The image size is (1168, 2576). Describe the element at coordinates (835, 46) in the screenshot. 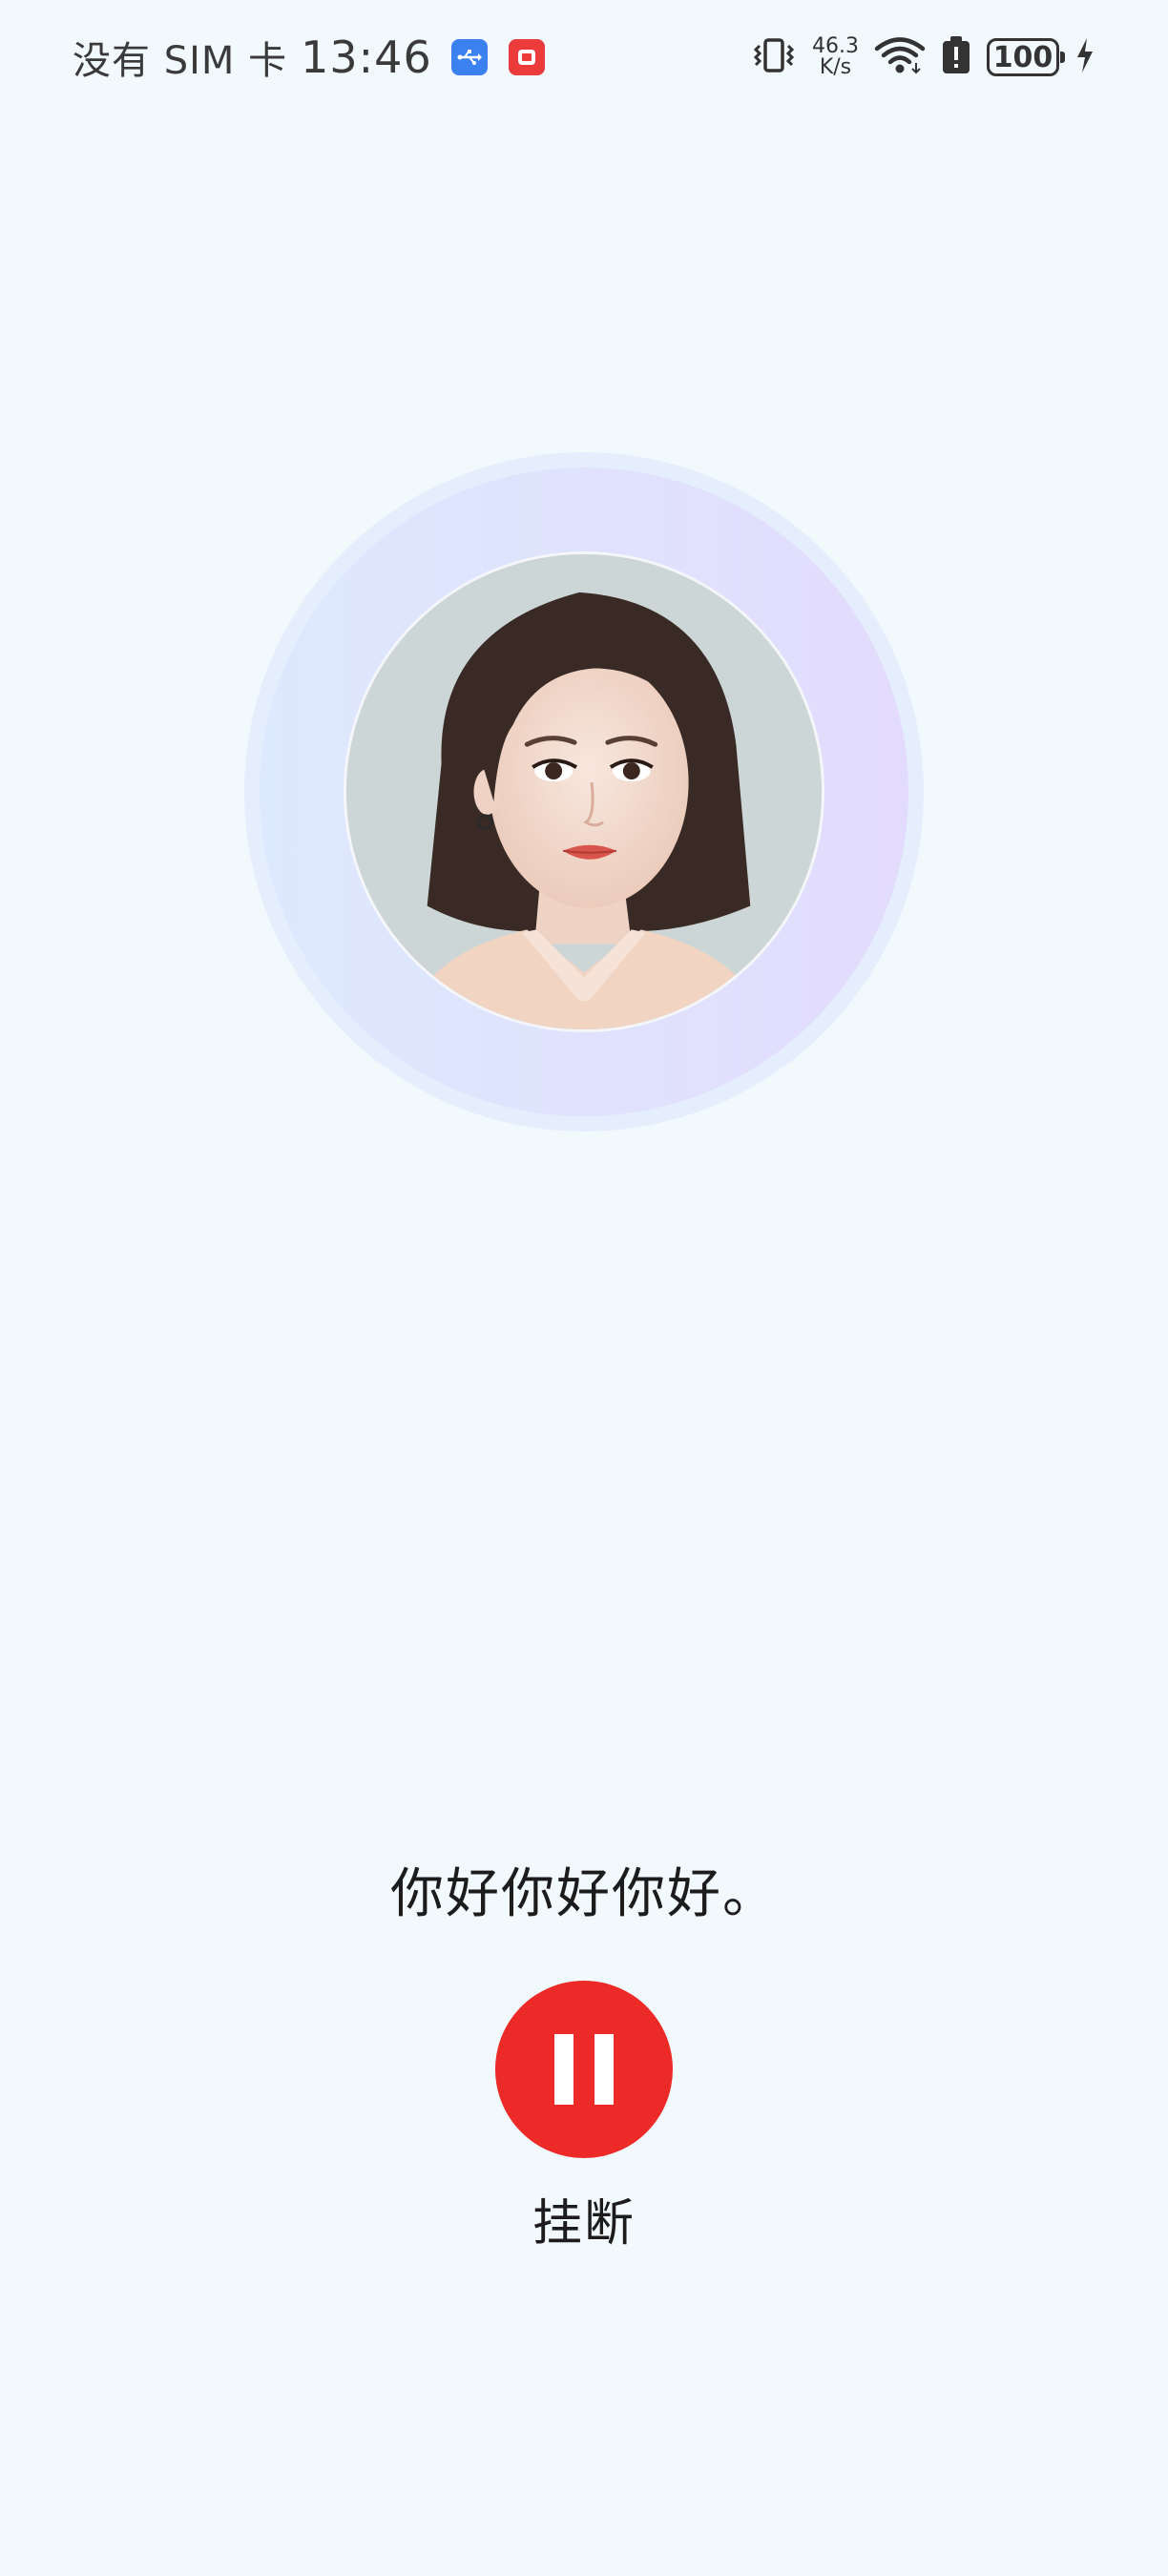

I see `speed-value: 46.3` at that location.